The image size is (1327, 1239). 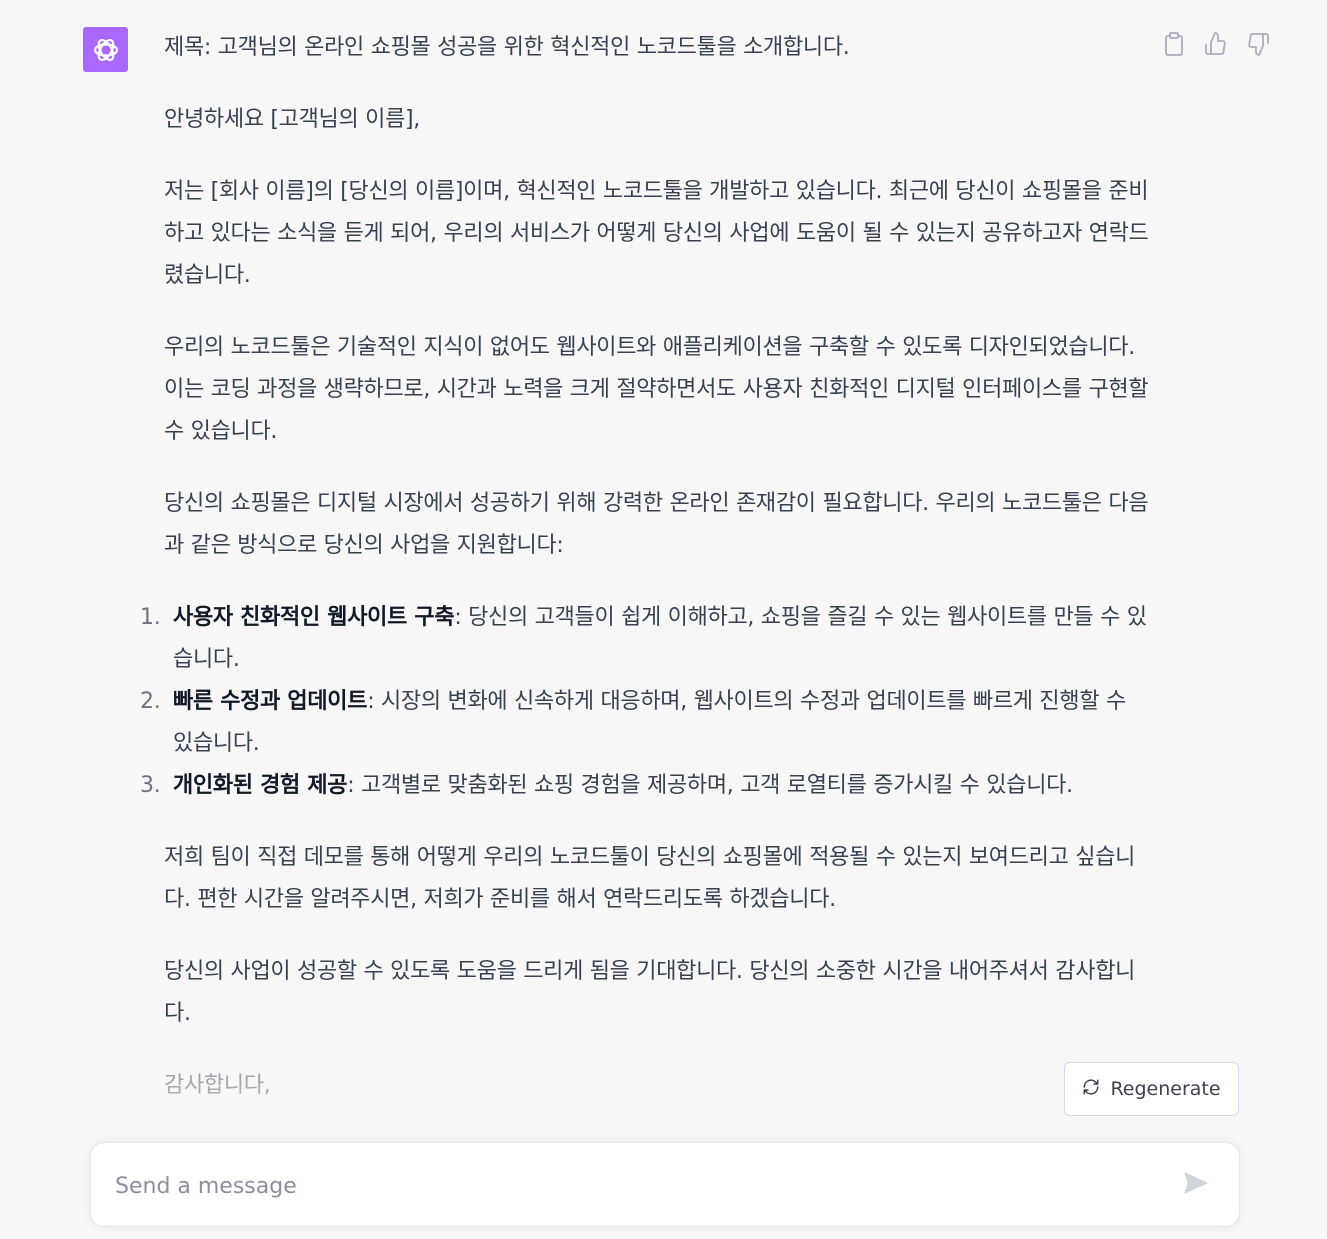 I want to click on copy-button, so click(x=1174, y=46).